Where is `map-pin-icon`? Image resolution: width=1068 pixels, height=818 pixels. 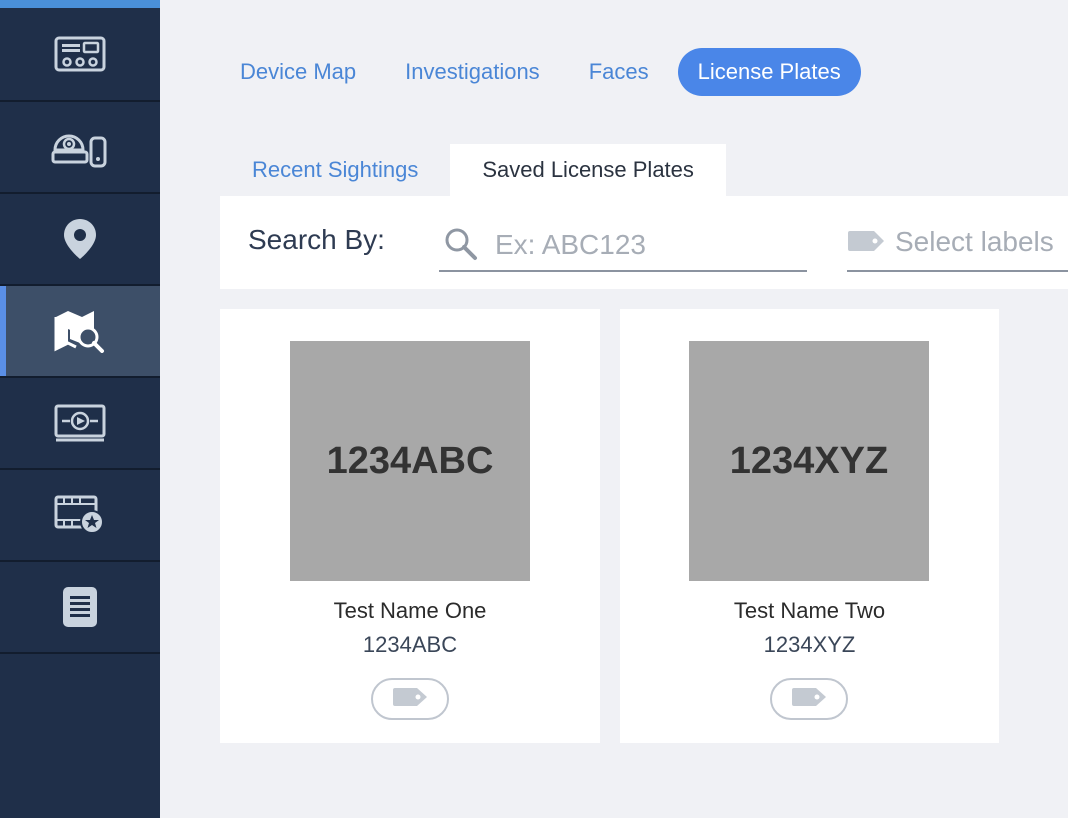
map-pin-icon is located at coordinates (80, 239).